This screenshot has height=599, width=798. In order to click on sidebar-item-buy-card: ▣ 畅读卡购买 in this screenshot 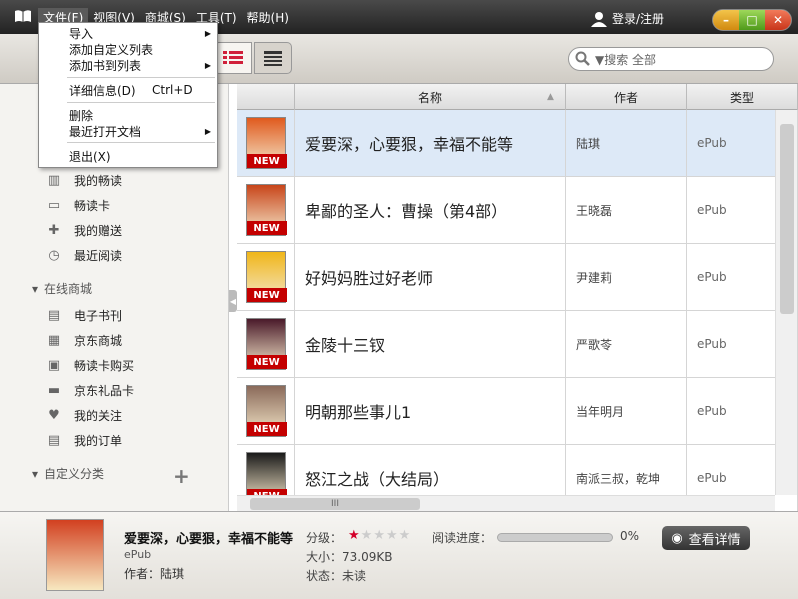, I will do `click(89, 365)`.